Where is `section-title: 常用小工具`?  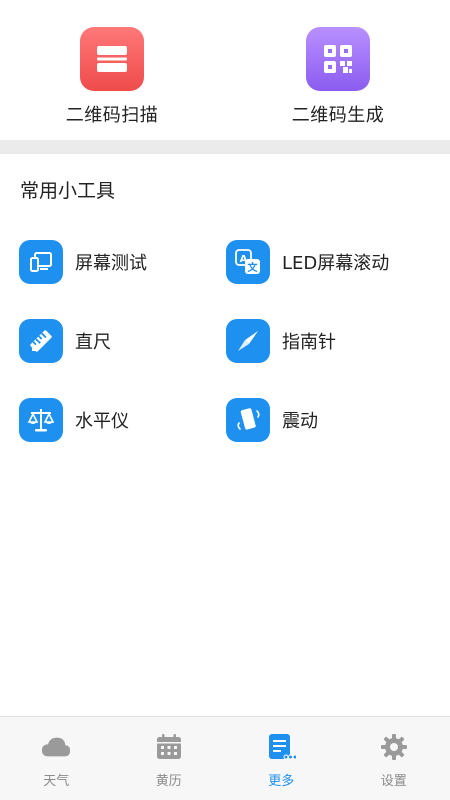 section-title: 常用小工具 is located at coordinates (68, 191).